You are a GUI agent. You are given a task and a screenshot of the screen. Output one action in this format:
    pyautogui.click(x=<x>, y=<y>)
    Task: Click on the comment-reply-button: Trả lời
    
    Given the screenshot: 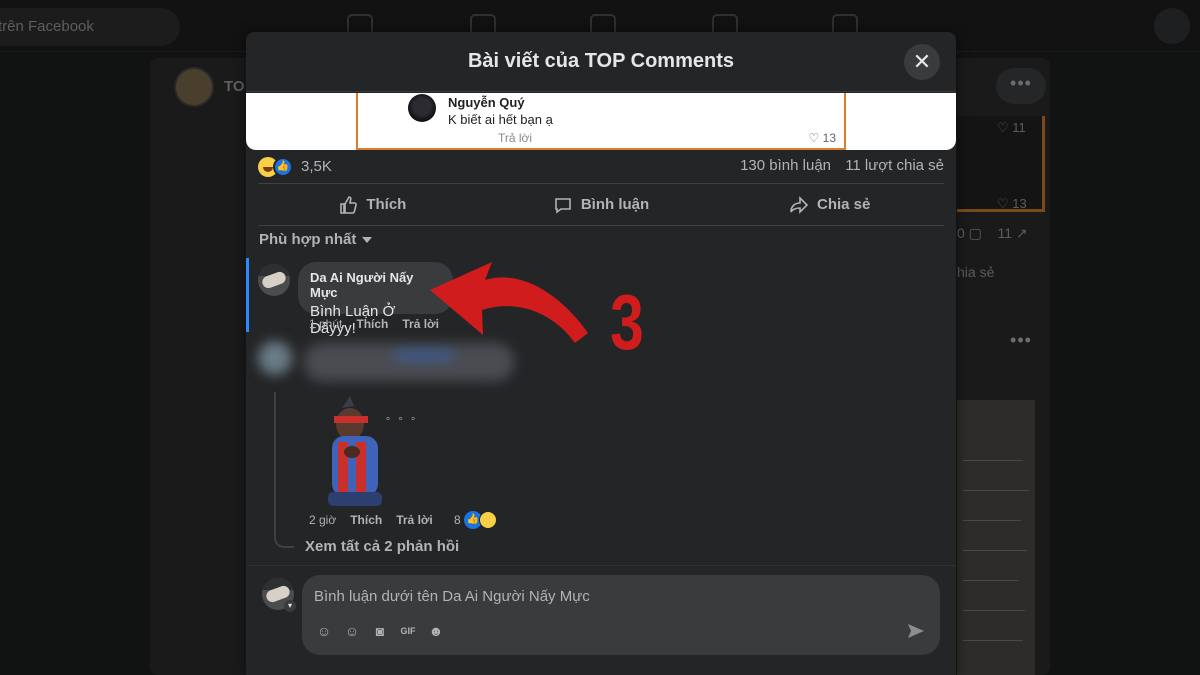 What is the action you would take?
    pyautogui.click(x=420, y=324)
    